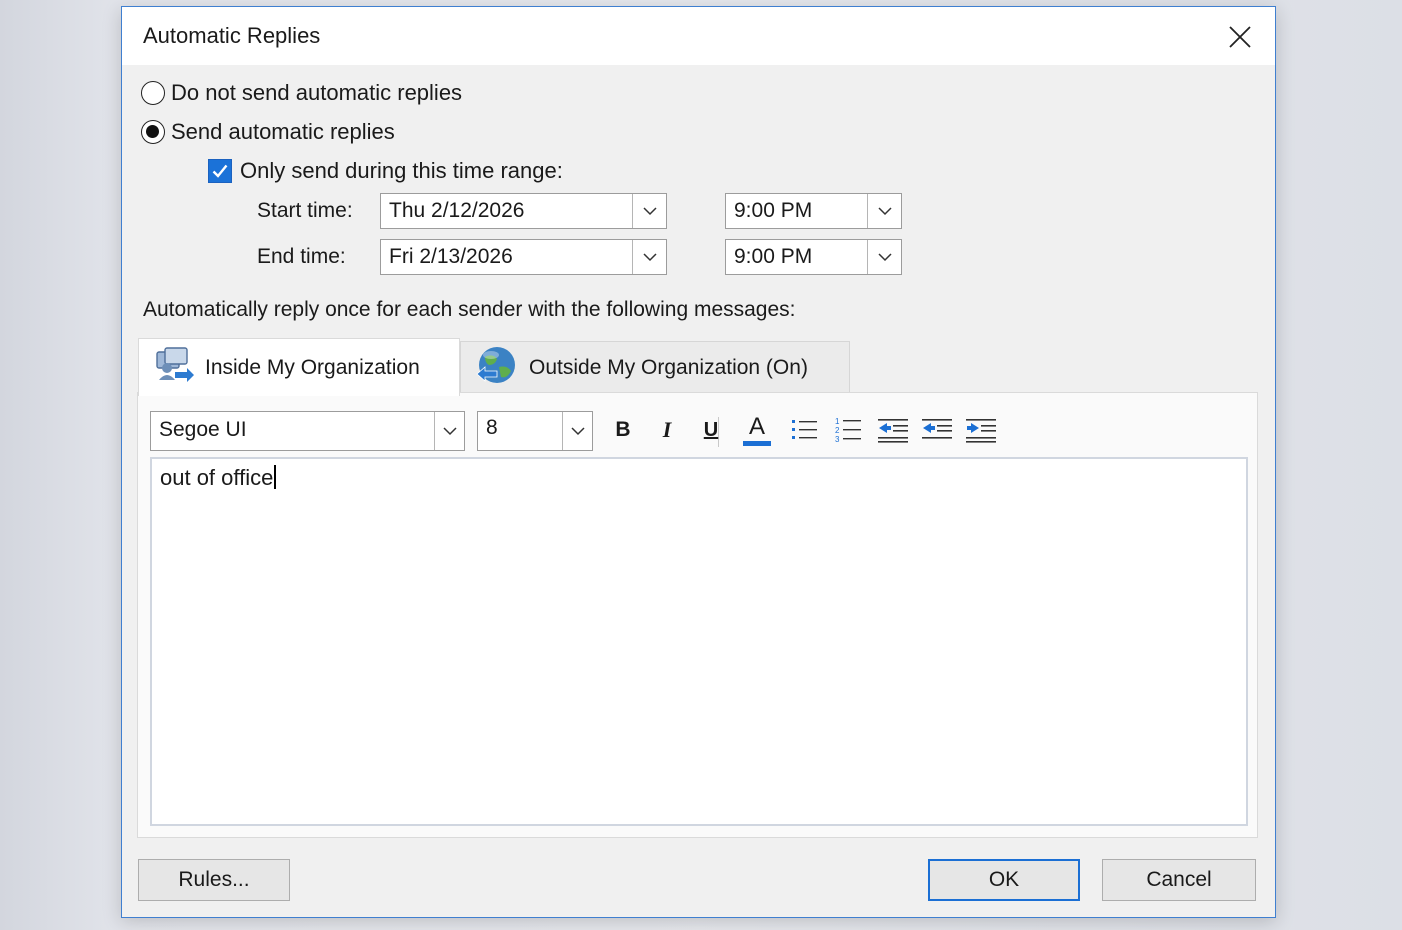 The height and width of the screenshot is (930, 1402). I want to click on start-time-dropdown-button, so click(884, 211).